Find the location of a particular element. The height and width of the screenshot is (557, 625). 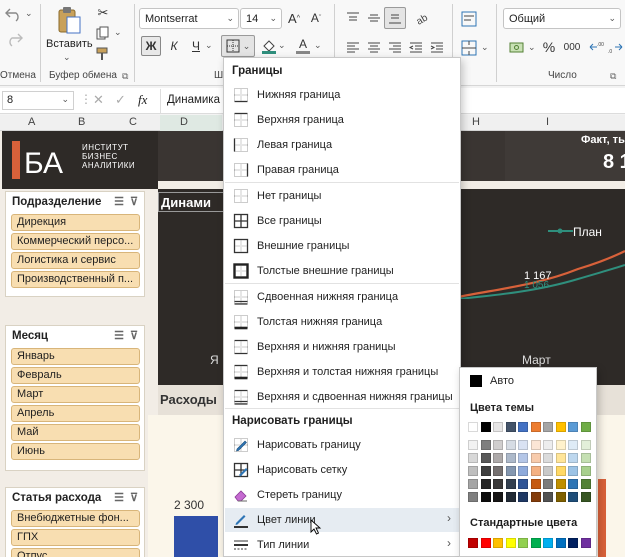

align-center-icon is located at coordinates (374, 47).